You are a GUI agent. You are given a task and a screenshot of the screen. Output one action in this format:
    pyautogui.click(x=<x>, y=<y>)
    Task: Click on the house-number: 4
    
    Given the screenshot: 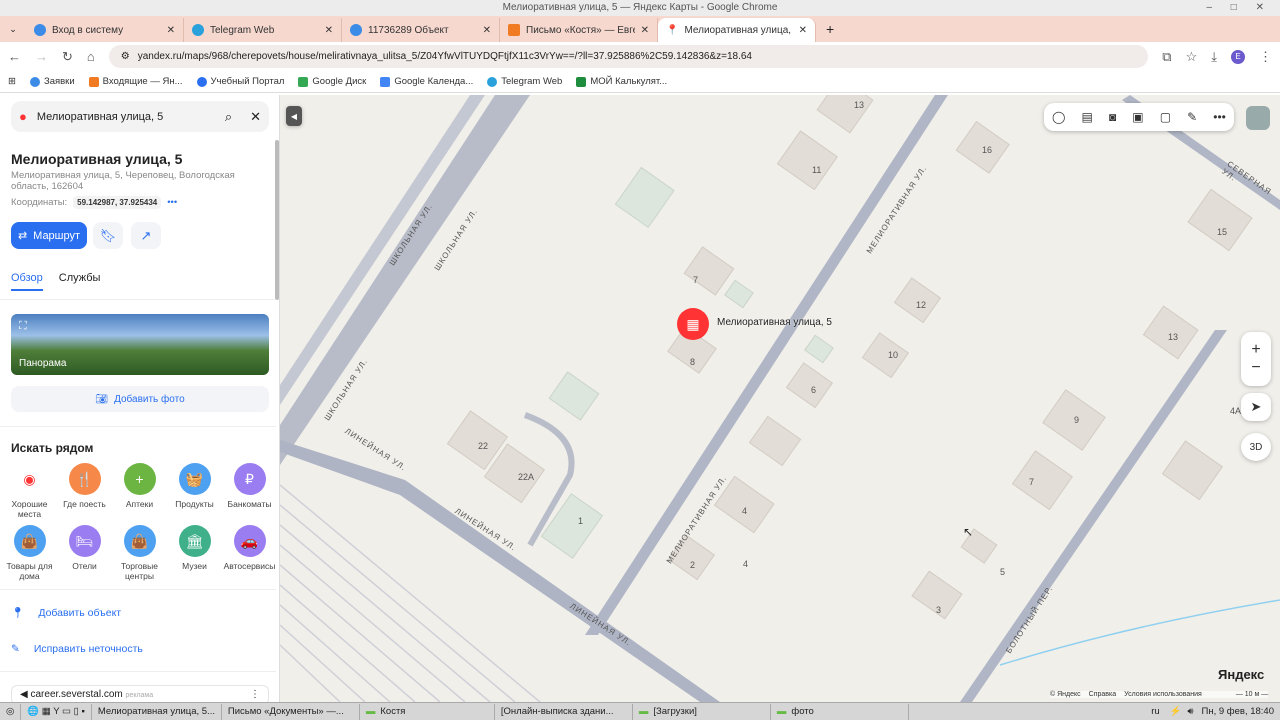 What is the action you would take?
    pyautogui.click(x=746, y=564)
    